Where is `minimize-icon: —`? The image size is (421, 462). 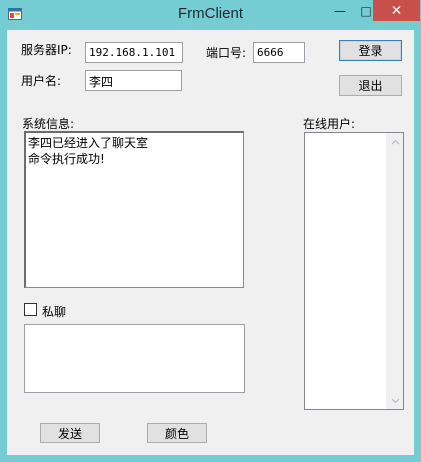 minimize-icon: — is located at coordinates (340, 11).